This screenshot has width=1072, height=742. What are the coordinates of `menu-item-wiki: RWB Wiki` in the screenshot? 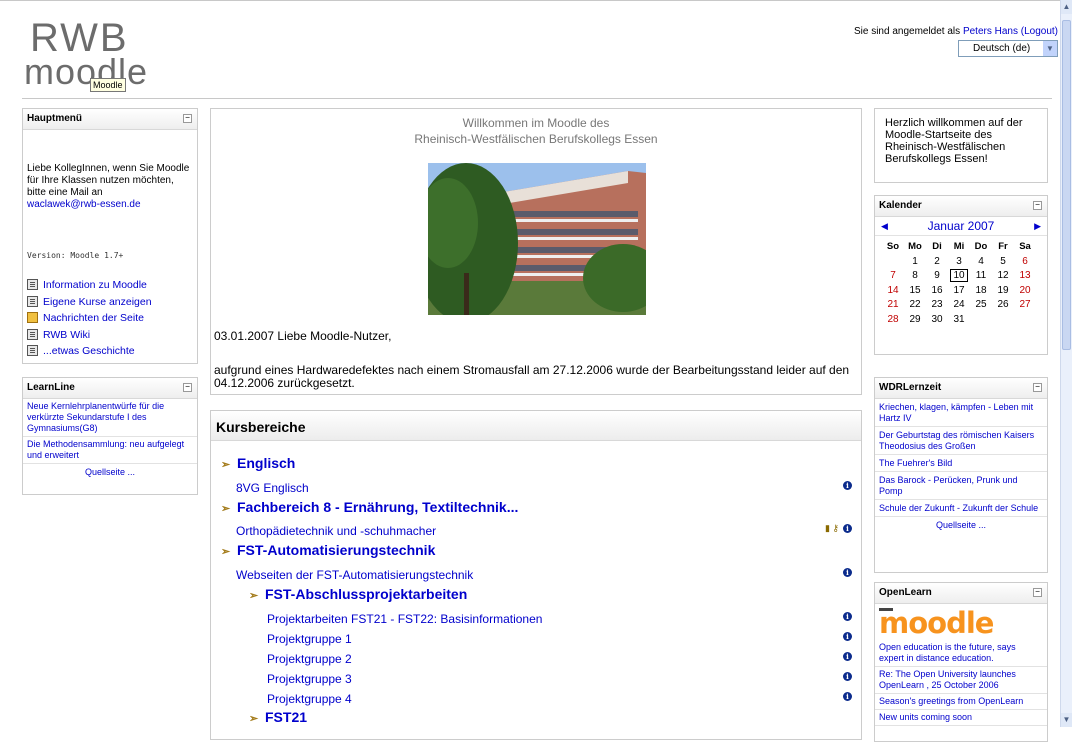 It's located at (89, 335).